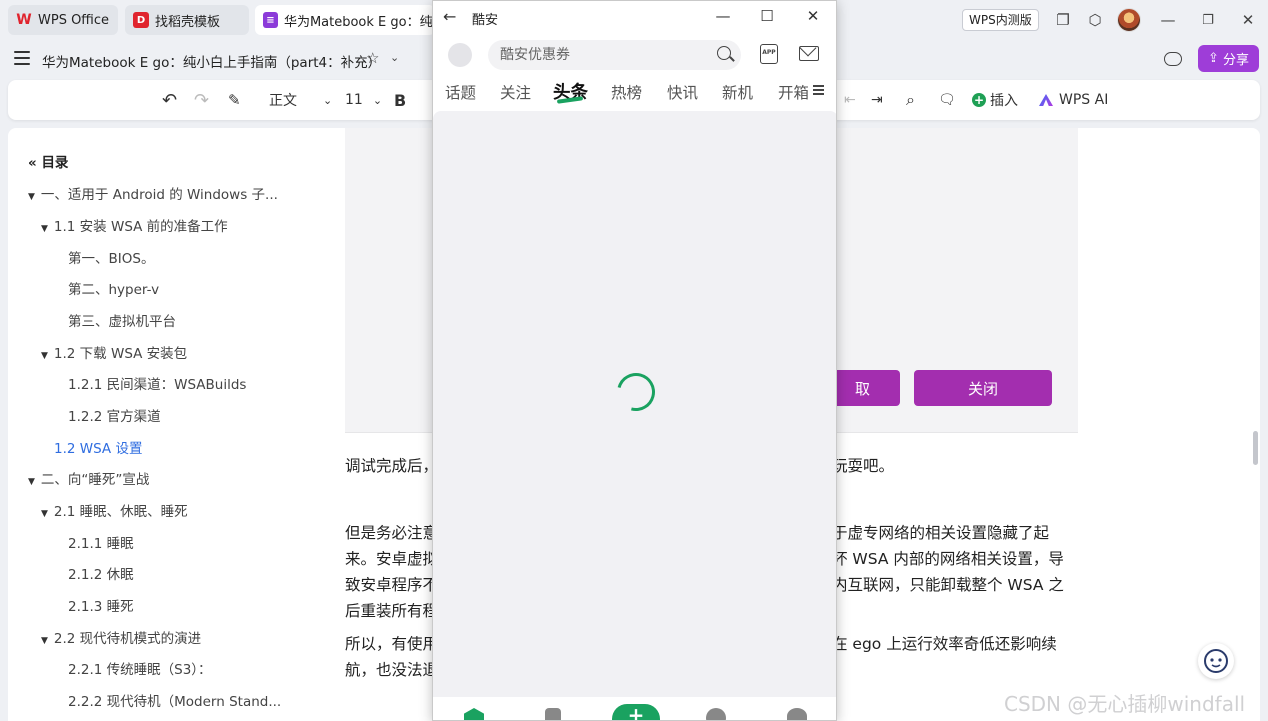 The image size is (1268, 721). Describe the element at coordinates (22, 58) in the screenshot. I see `menu-icon` at that location.